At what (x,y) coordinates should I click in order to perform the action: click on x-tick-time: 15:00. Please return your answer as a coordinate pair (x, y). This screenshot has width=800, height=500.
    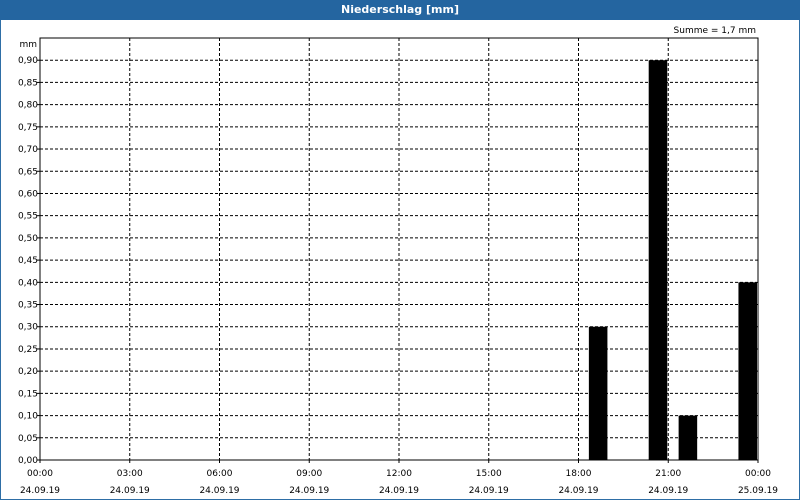
    Looking at the image, I should click on (489, 474).